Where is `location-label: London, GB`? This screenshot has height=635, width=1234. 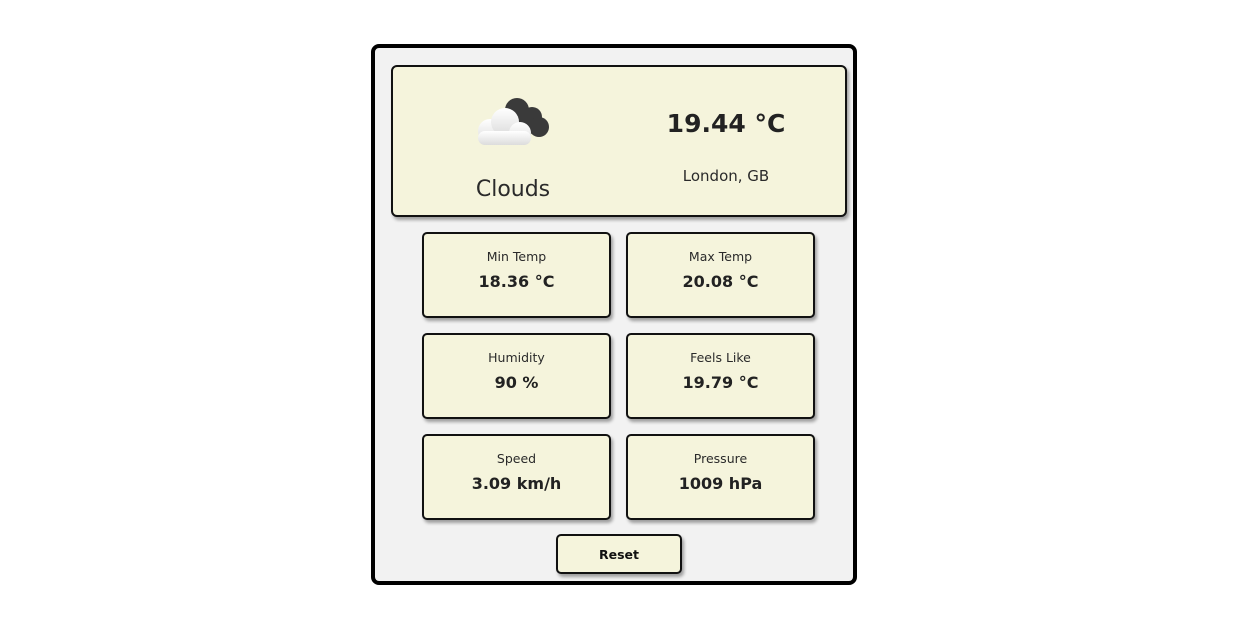 location-label: London, GB is located at coordinates (726, 176).